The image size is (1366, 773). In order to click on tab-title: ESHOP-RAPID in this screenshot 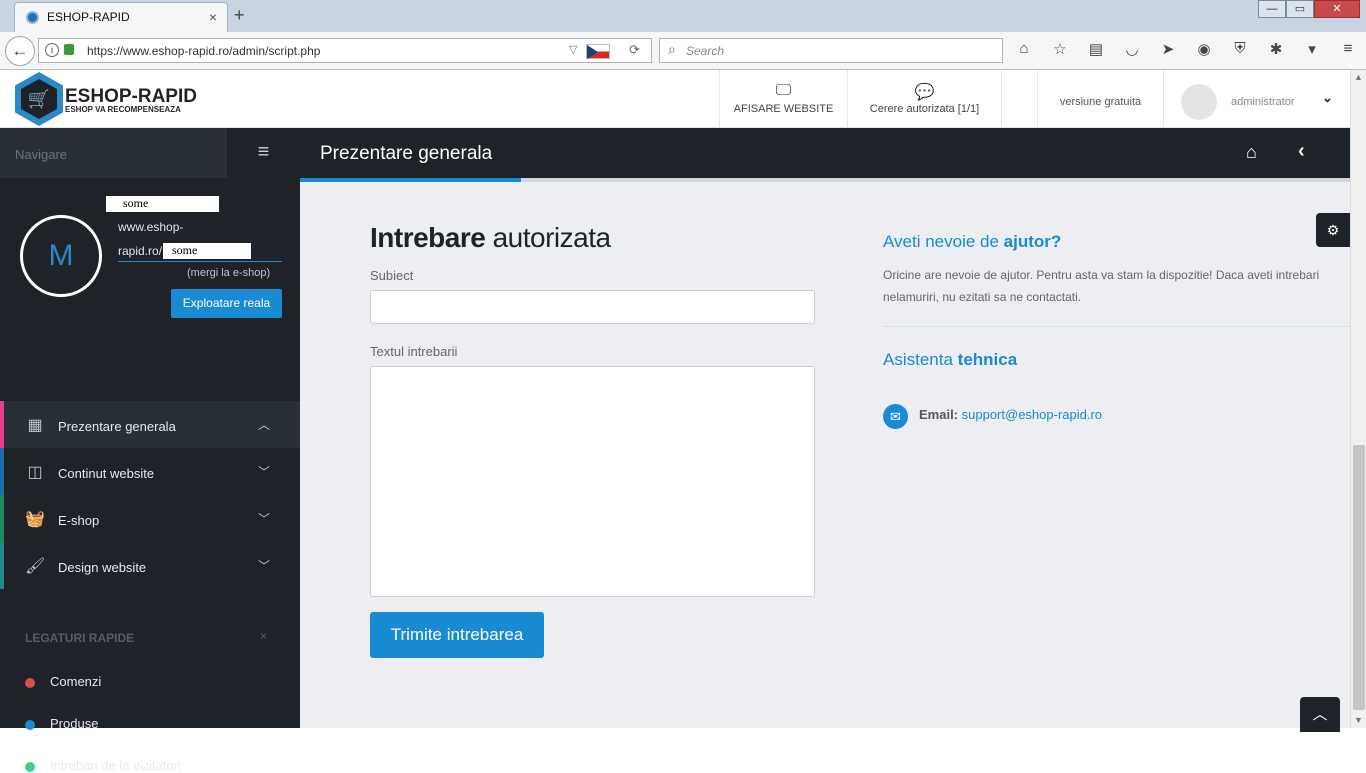, I will do `click(88, 17)`.